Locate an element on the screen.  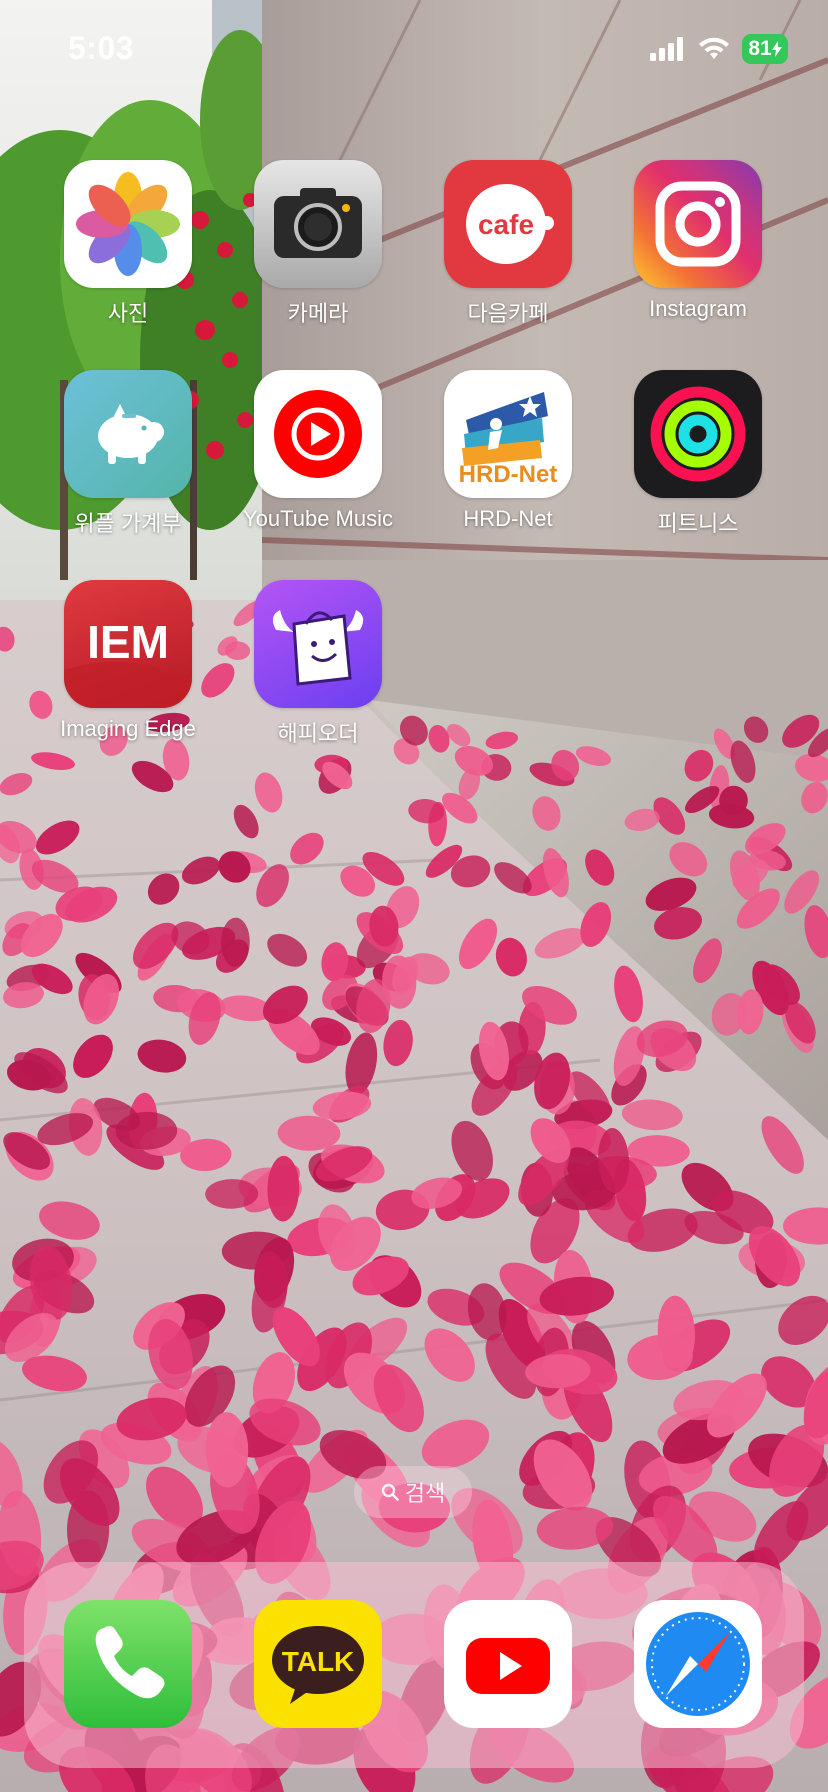
status-time: 5:03 is located at coordinates (101, 48).